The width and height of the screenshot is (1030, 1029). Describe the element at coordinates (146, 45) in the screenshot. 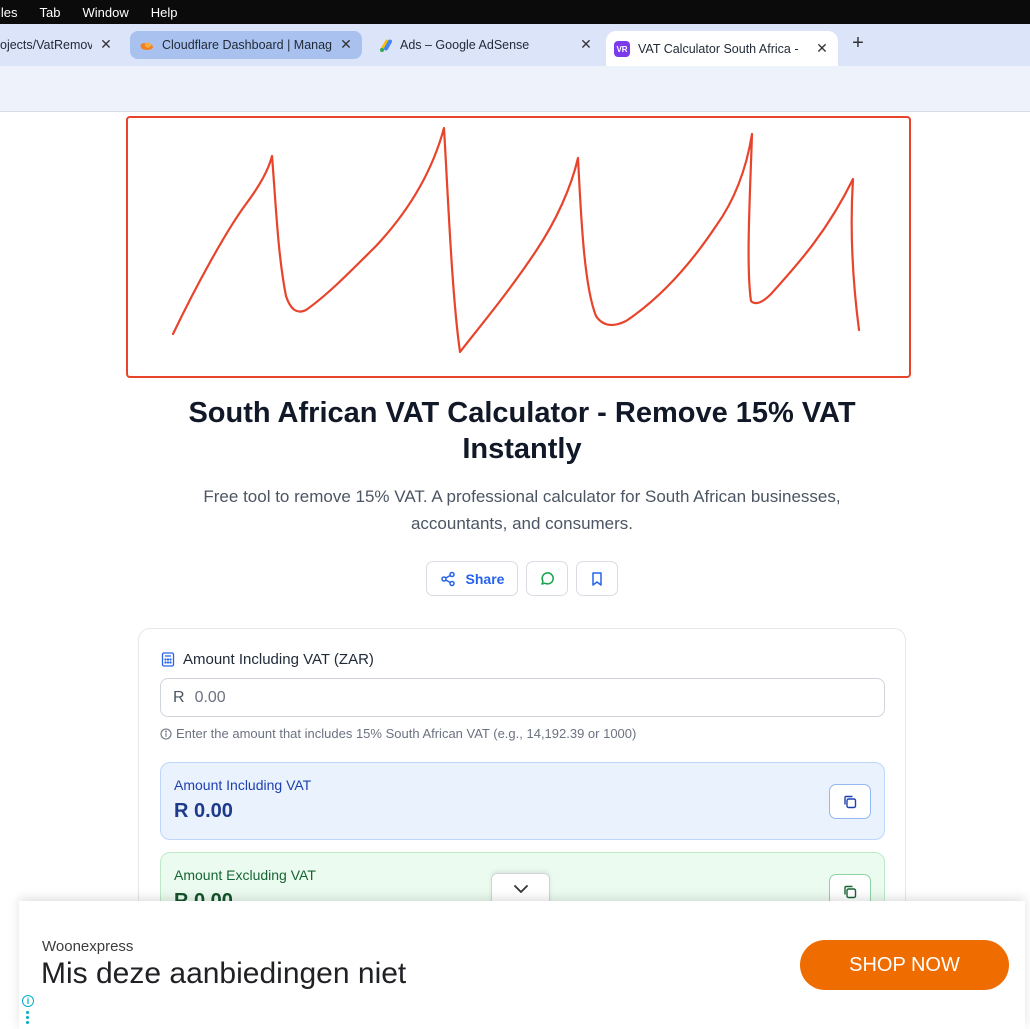

I see `cloudflare-icon` at that location.